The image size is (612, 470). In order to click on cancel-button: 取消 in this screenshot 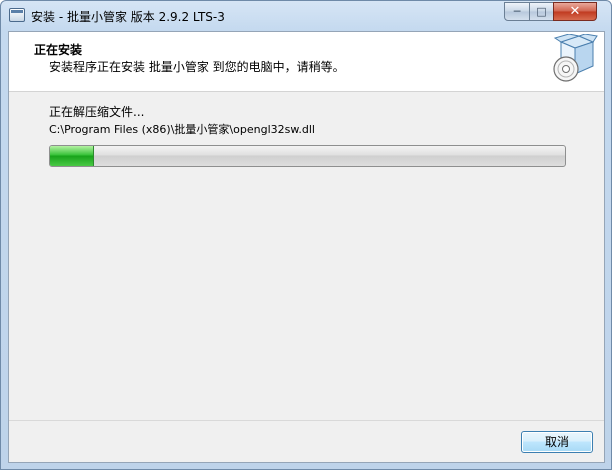, I will do `click(557, 442)`.